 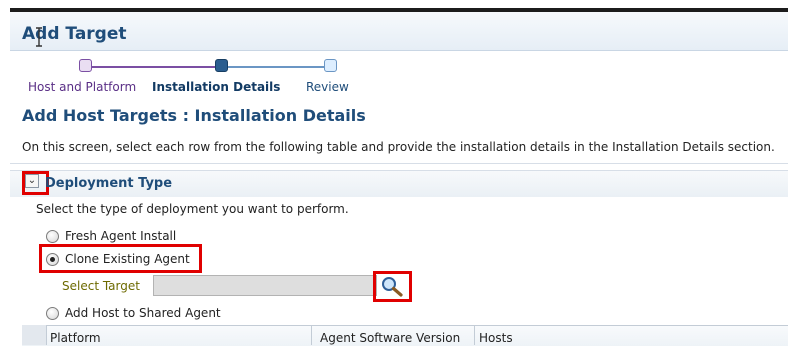 I want to click on table-select-column, so click(x=34, y=335).